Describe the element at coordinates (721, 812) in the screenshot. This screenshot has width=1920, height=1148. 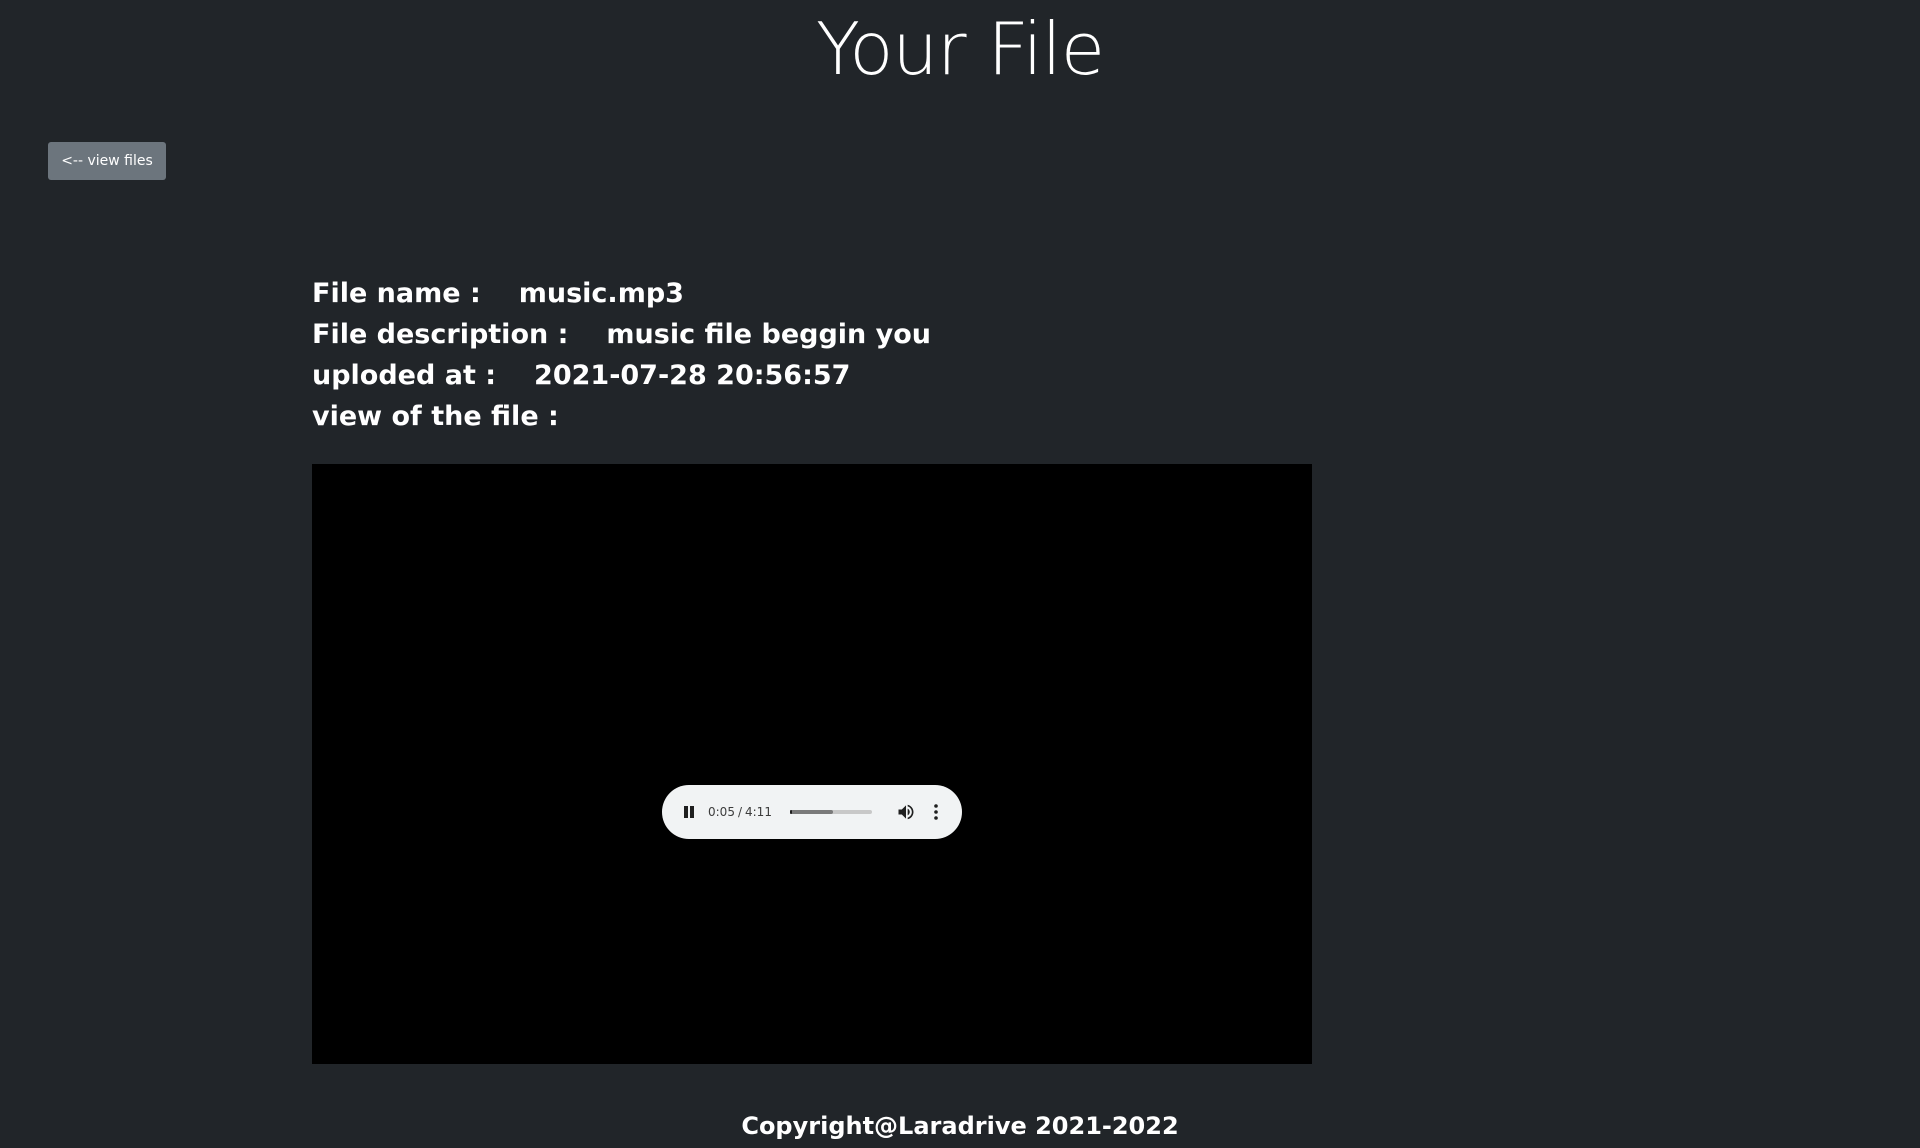
I see `current-time: 0:05` at that location.